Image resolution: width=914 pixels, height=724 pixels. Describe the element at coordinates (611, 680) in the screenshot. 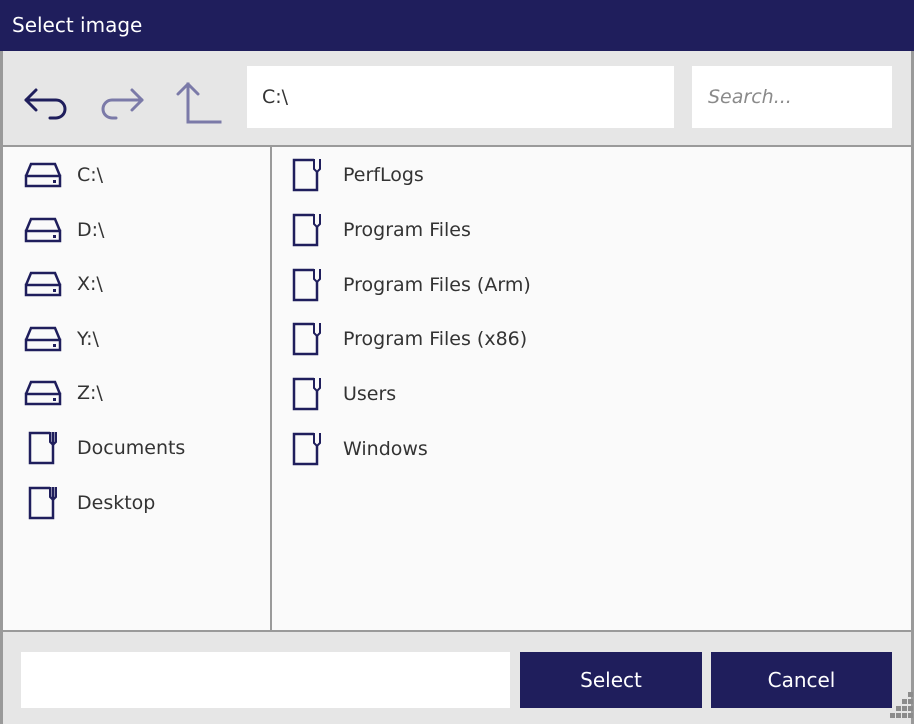

I see `select-button: Select` at that location.